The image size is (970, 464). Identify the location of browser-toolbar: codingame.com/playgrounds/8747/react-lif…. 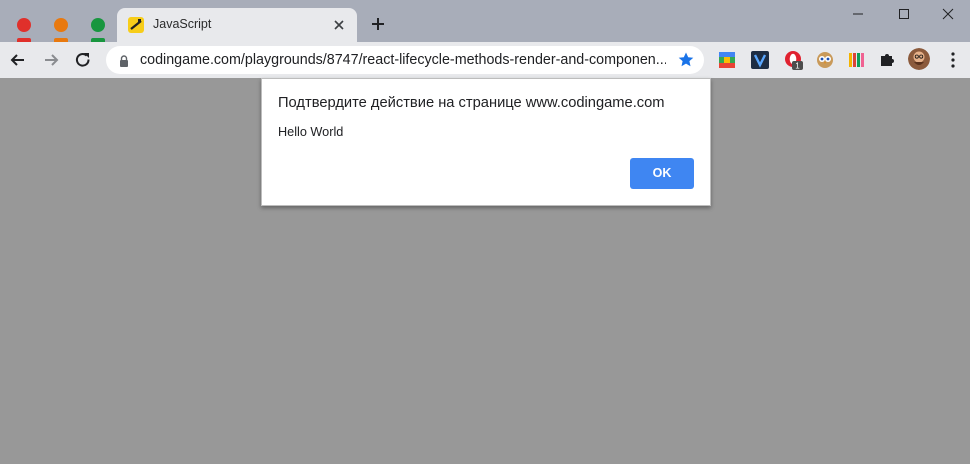
(485, 60).